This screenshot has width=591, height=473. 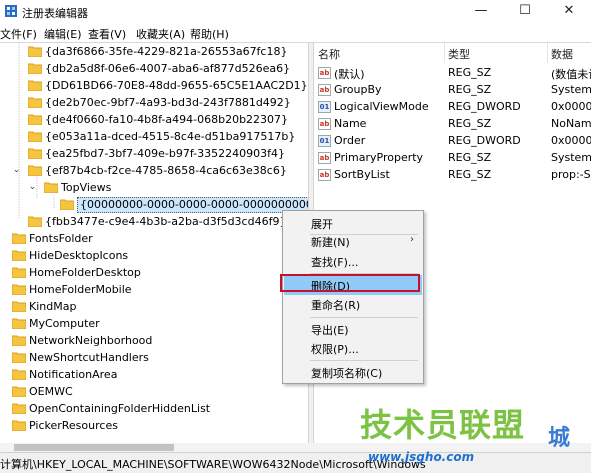 What do you see at coordinates (353, 223) in the screenshot?
I see `menu-item-expand: 展开` at bounding box center [353, 223].